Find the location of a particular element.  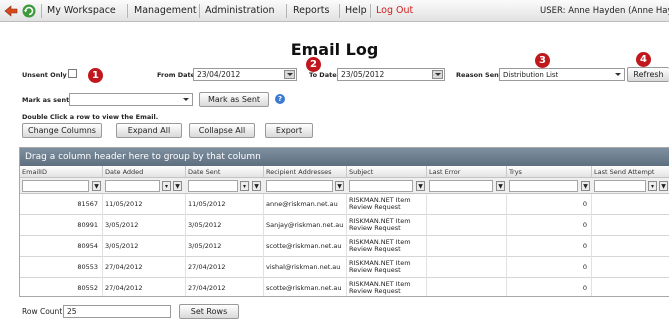

double-click-hint: Double Click a row to view the Email. is located at coordinates (90, 117).